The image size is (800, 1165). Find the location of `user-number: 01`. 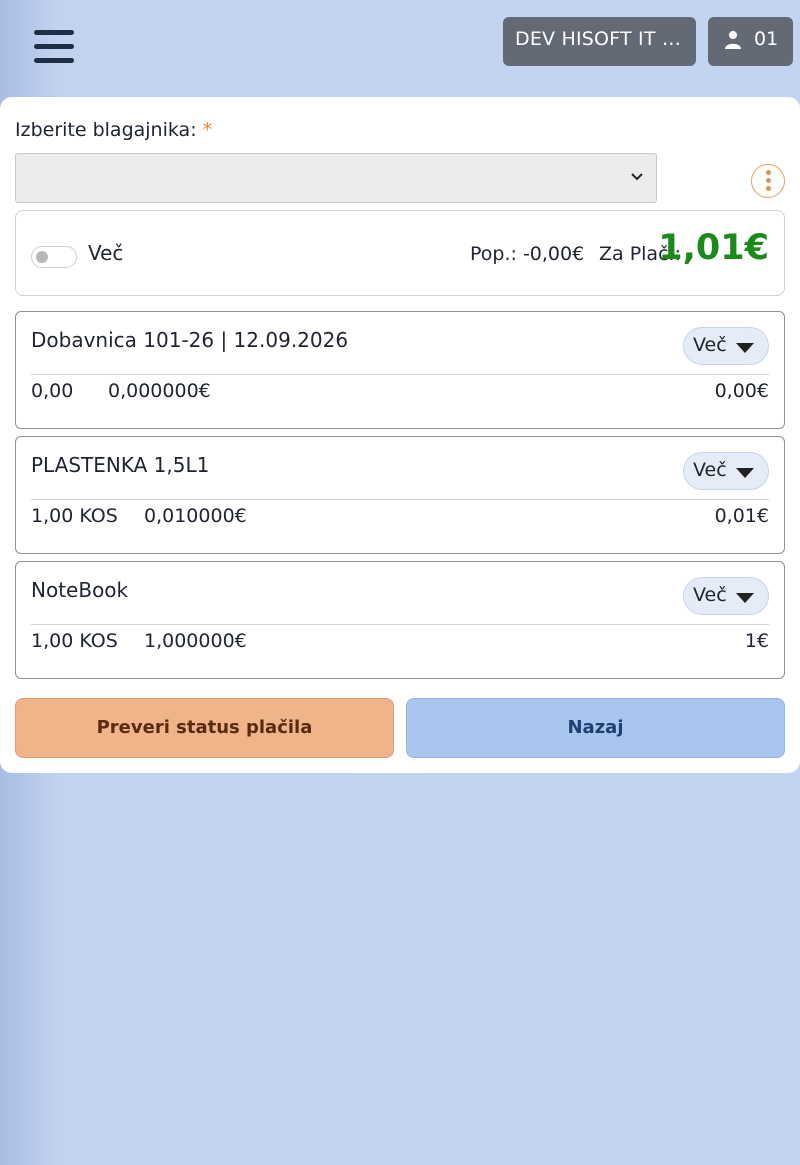

user-number: 01 is located at coordinates (766, 39).